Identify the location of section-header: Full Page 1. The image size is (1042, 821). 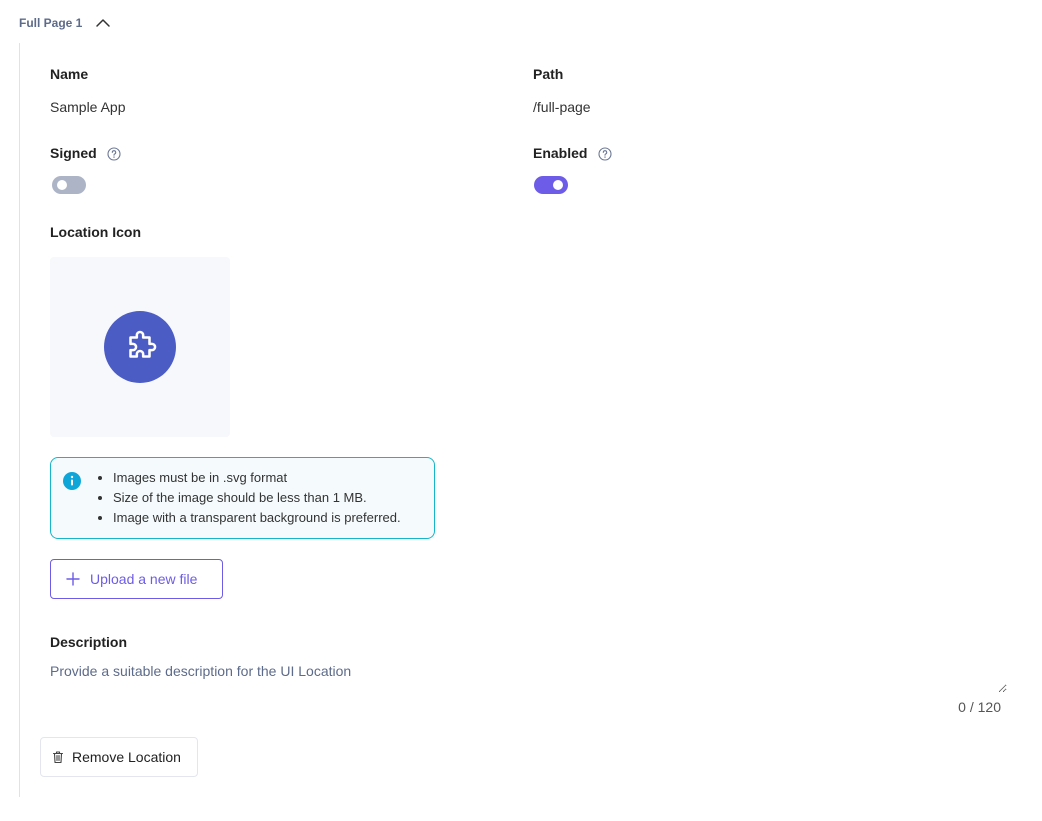
(65, 23).